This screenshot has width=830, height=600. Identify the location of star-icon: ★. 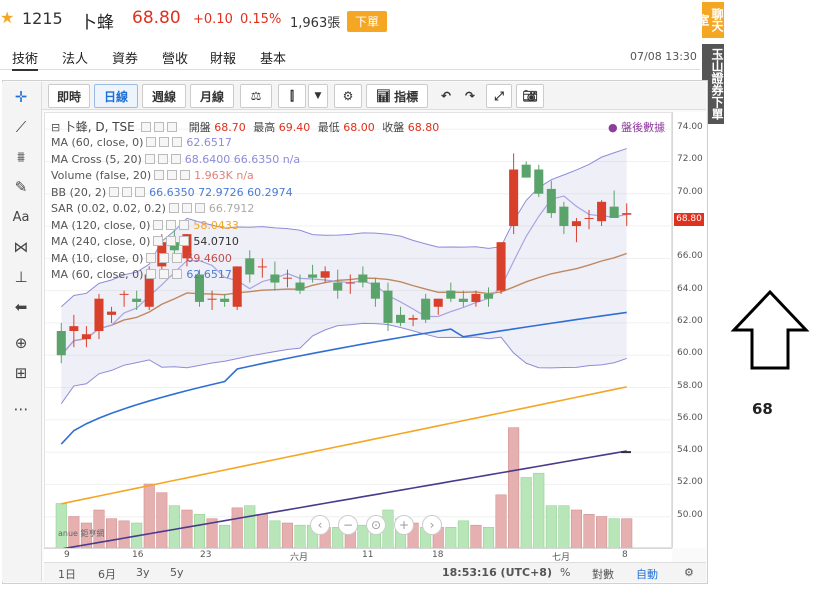
(7, 17).